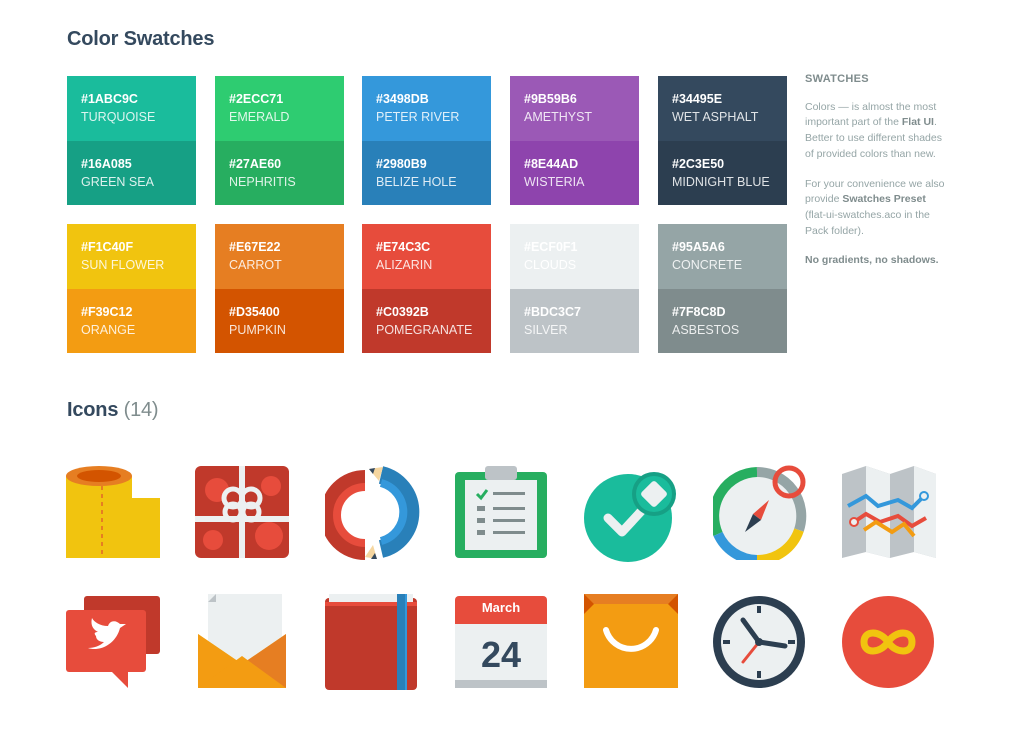 The image size is (1024, 743). Describe the element at coordinates (109, 99) in the screenshot. I see `swatch-hex: #1ABC9C` at that location.